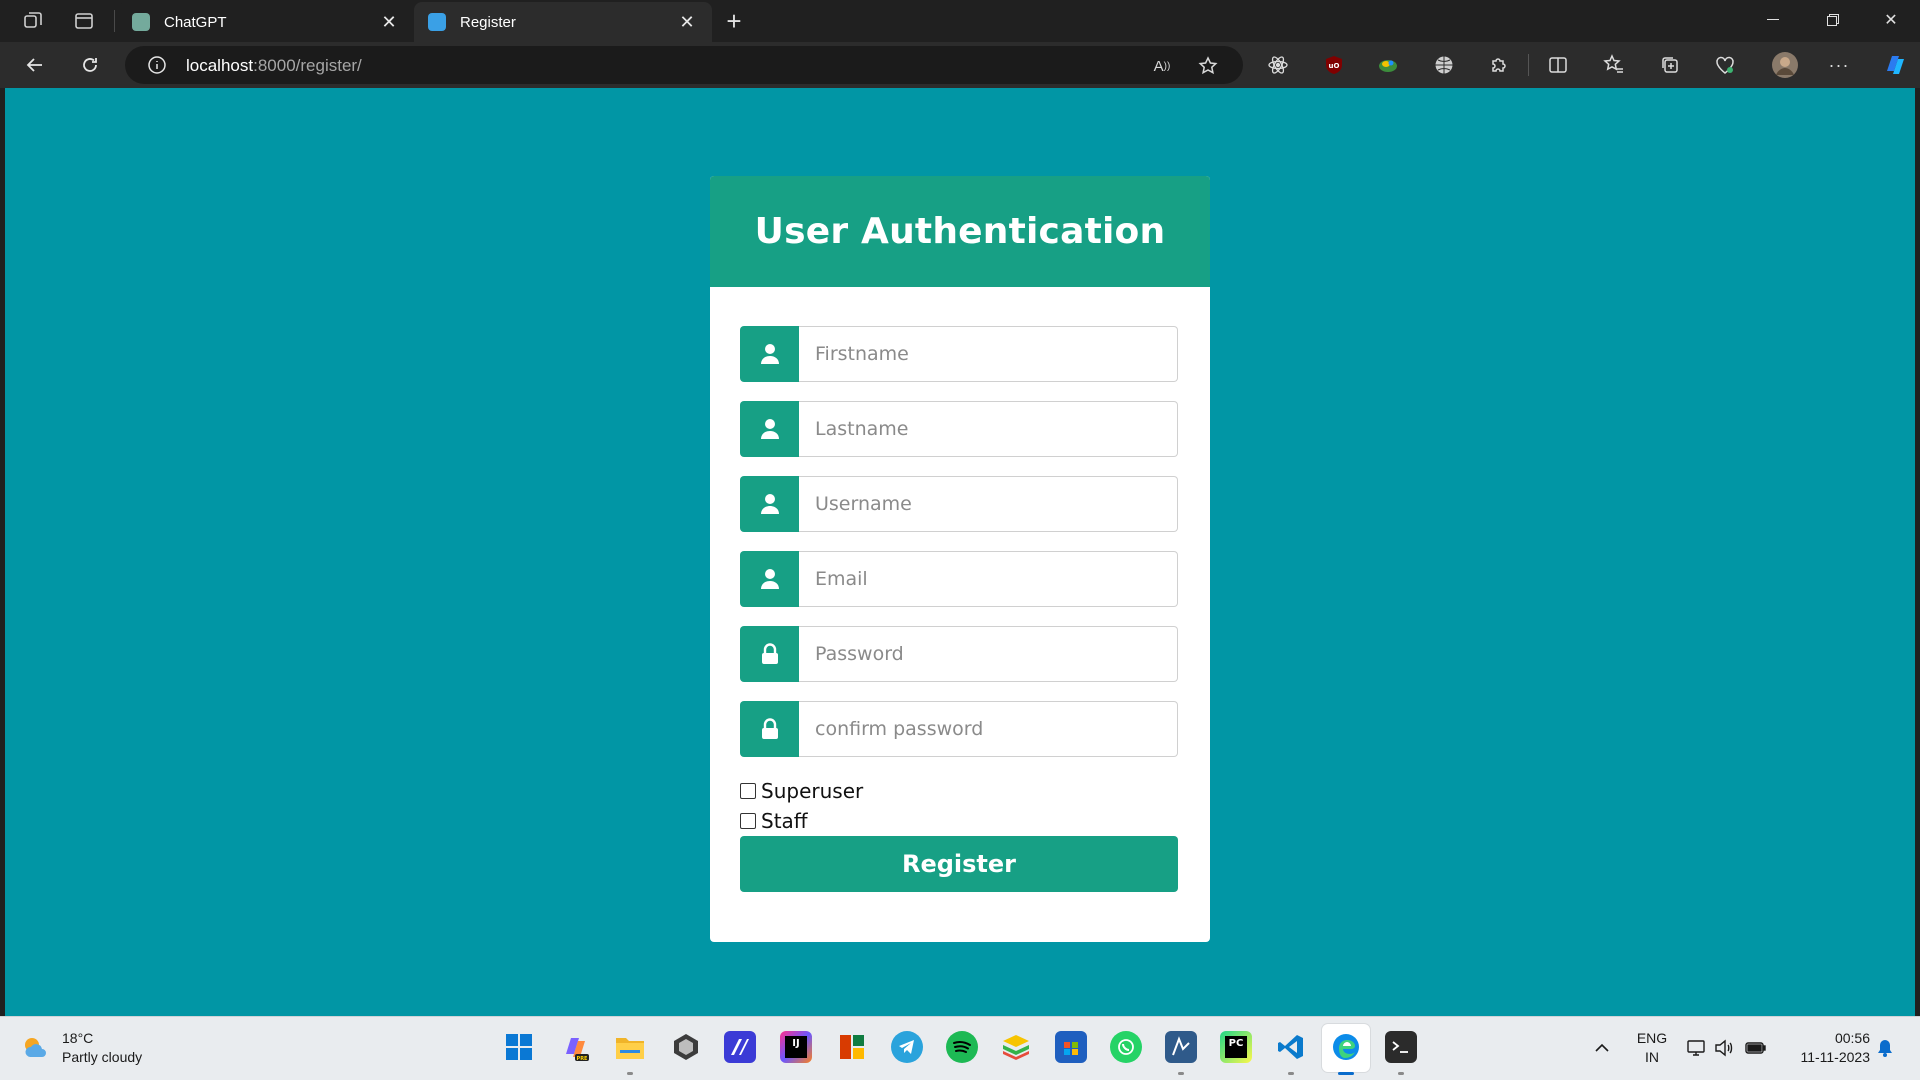  What do you see at coordinates (78, 1038) in the screenshot?
I see `weather-temperature: 18°C` at bounding box center [78, 1038].